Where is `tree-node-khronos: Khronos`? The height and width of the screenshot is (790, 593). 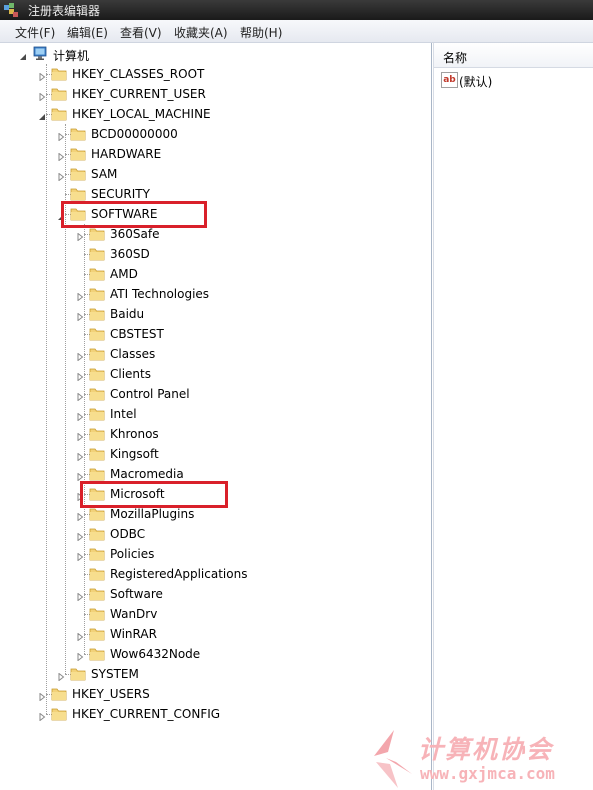 tree-node-khronos: Khronos is located at coordinates (215, 434).